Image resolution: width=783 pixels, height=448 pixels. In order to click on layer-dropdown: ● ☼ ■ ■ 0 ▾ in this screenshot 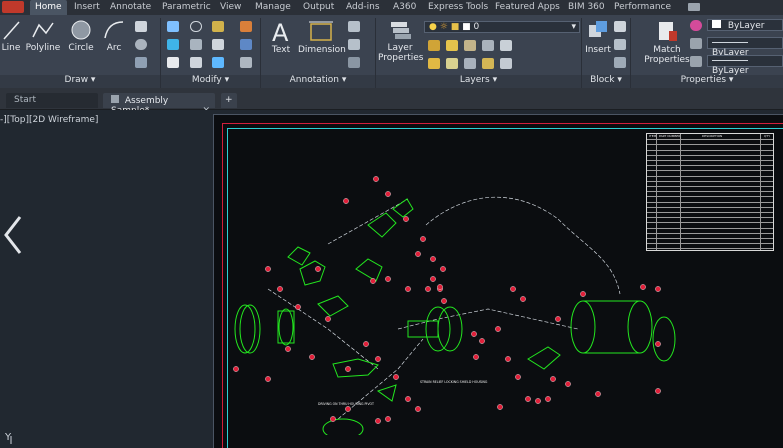, I will do `click(502, 27)`.